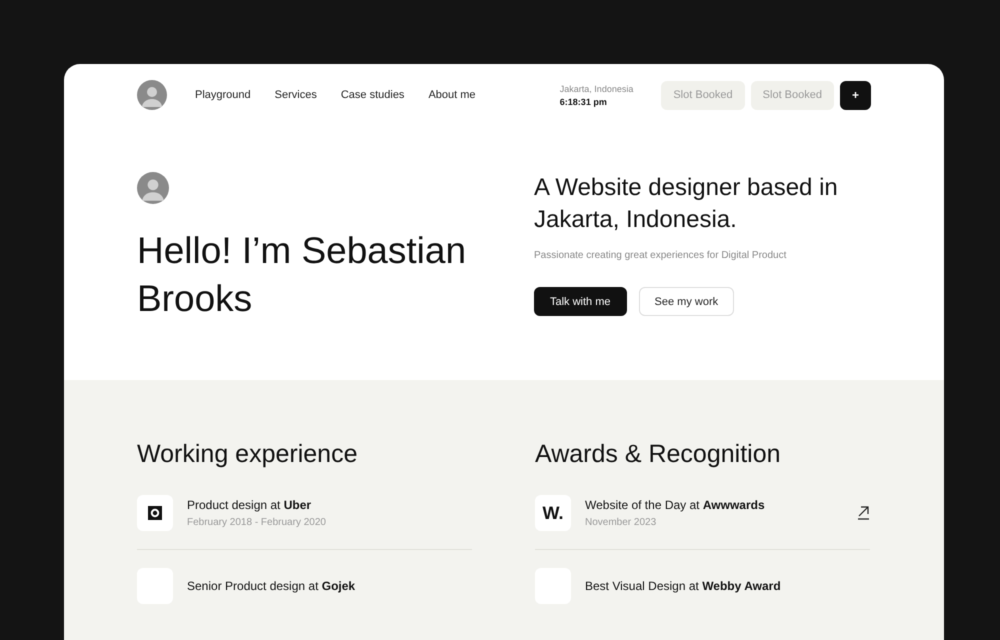 Image resolution: width=1000 pixels, height=640 pixels. Describe the element at coordinates (155, 513) in the screenshot. I see `square-ring-icon` at that location.